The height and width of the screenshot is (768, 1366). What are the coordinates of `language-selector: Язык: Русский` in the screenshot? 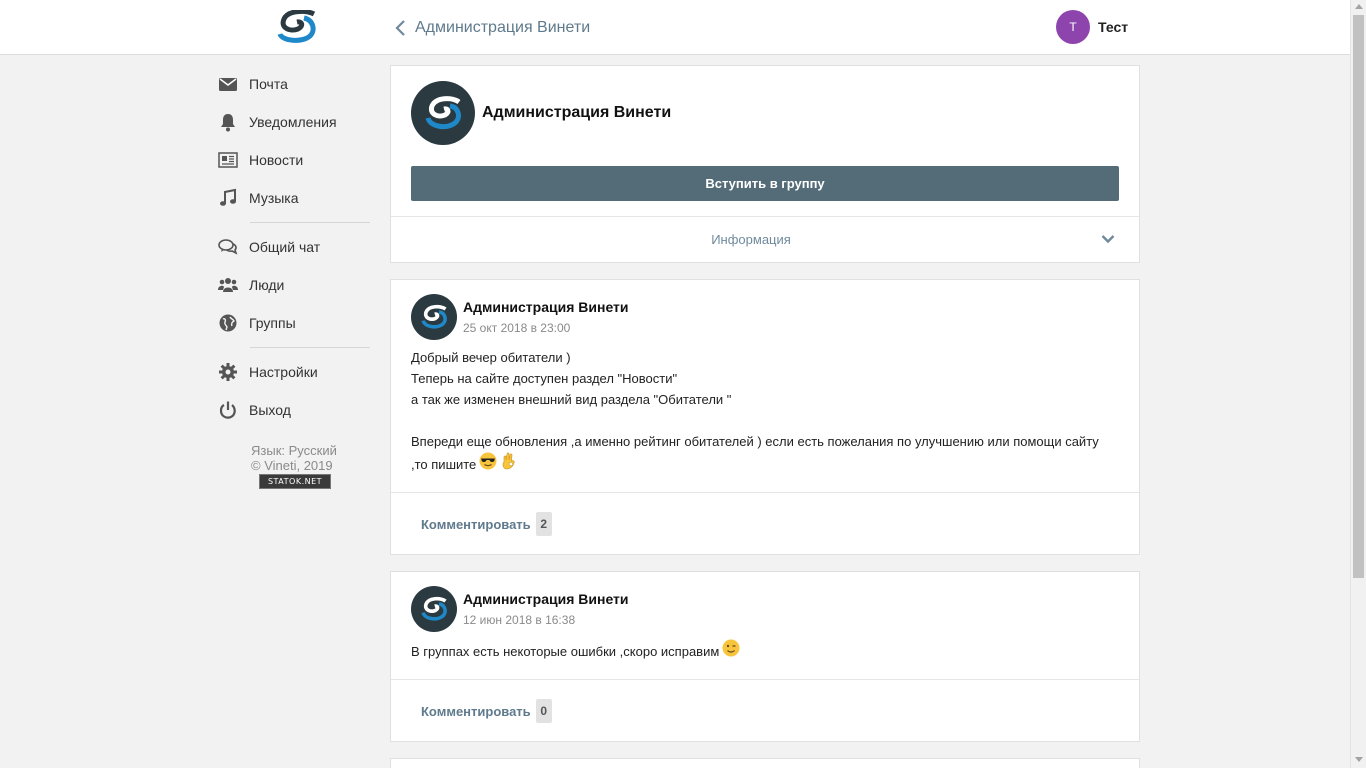 It's located at (311, 450).